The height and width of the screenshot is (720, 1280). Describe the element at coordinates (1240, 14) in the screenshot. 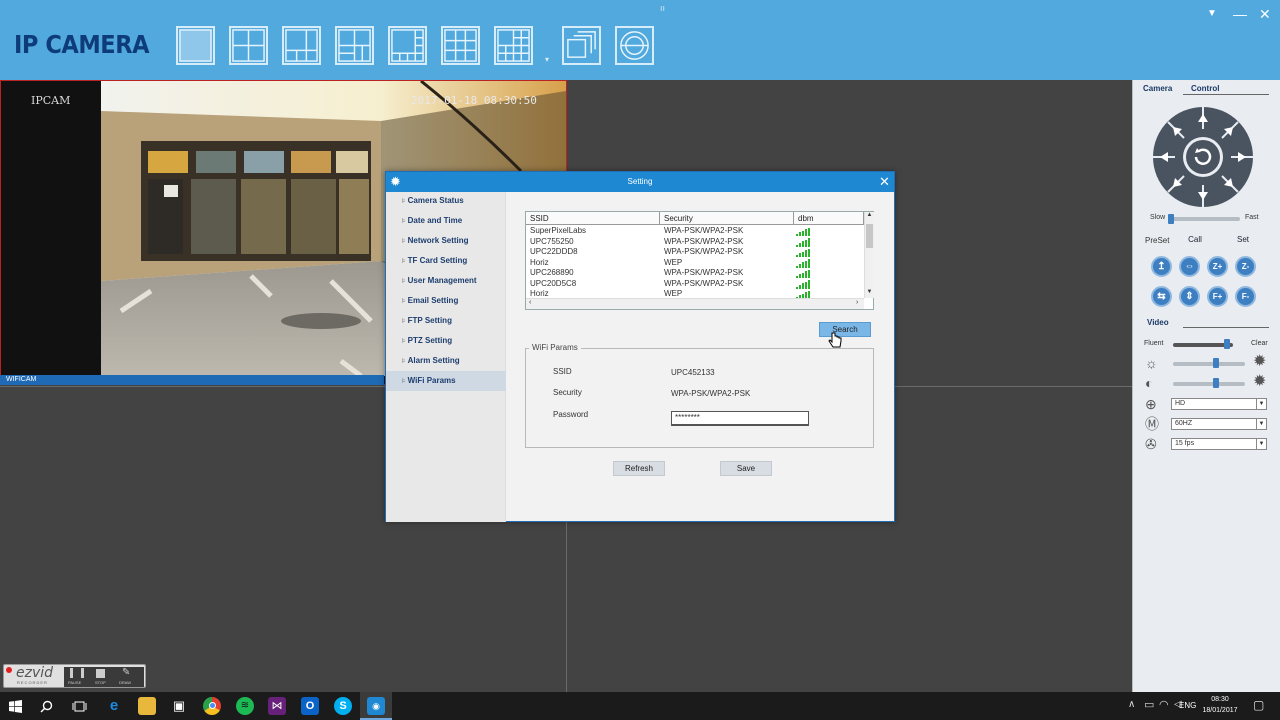

I see `minimize-button: —` at that location.